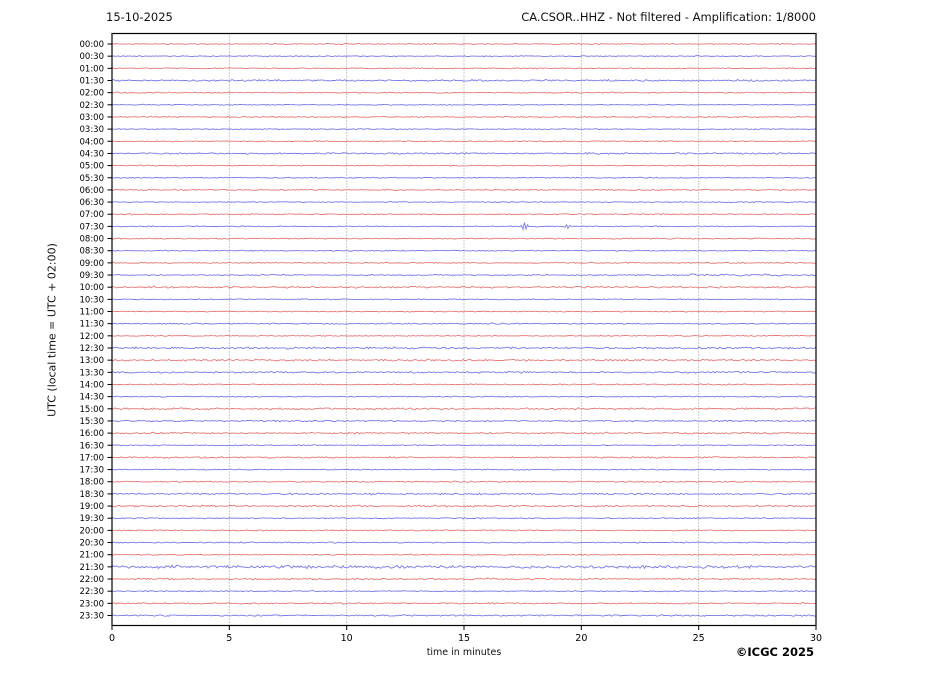 The height and width of the screenshot is (696, 927). What do you see at coordinates (92, 531) in the screenshot?
I see `y-tick-label: 20:00` at bounding box center [92, 531].